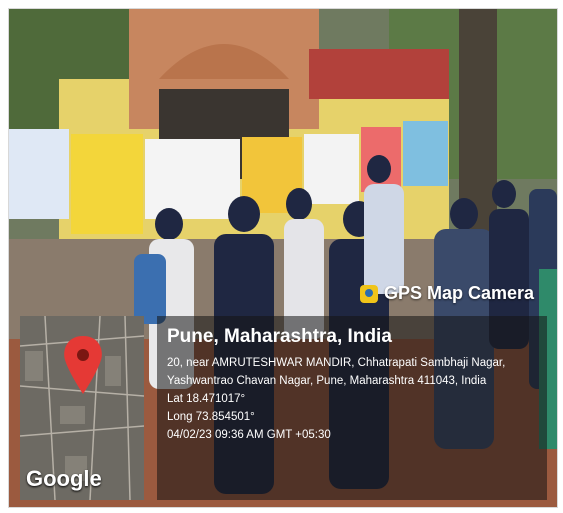  I want to click on gps-stamp-header: GPS Map Camera, so click(447, 293).